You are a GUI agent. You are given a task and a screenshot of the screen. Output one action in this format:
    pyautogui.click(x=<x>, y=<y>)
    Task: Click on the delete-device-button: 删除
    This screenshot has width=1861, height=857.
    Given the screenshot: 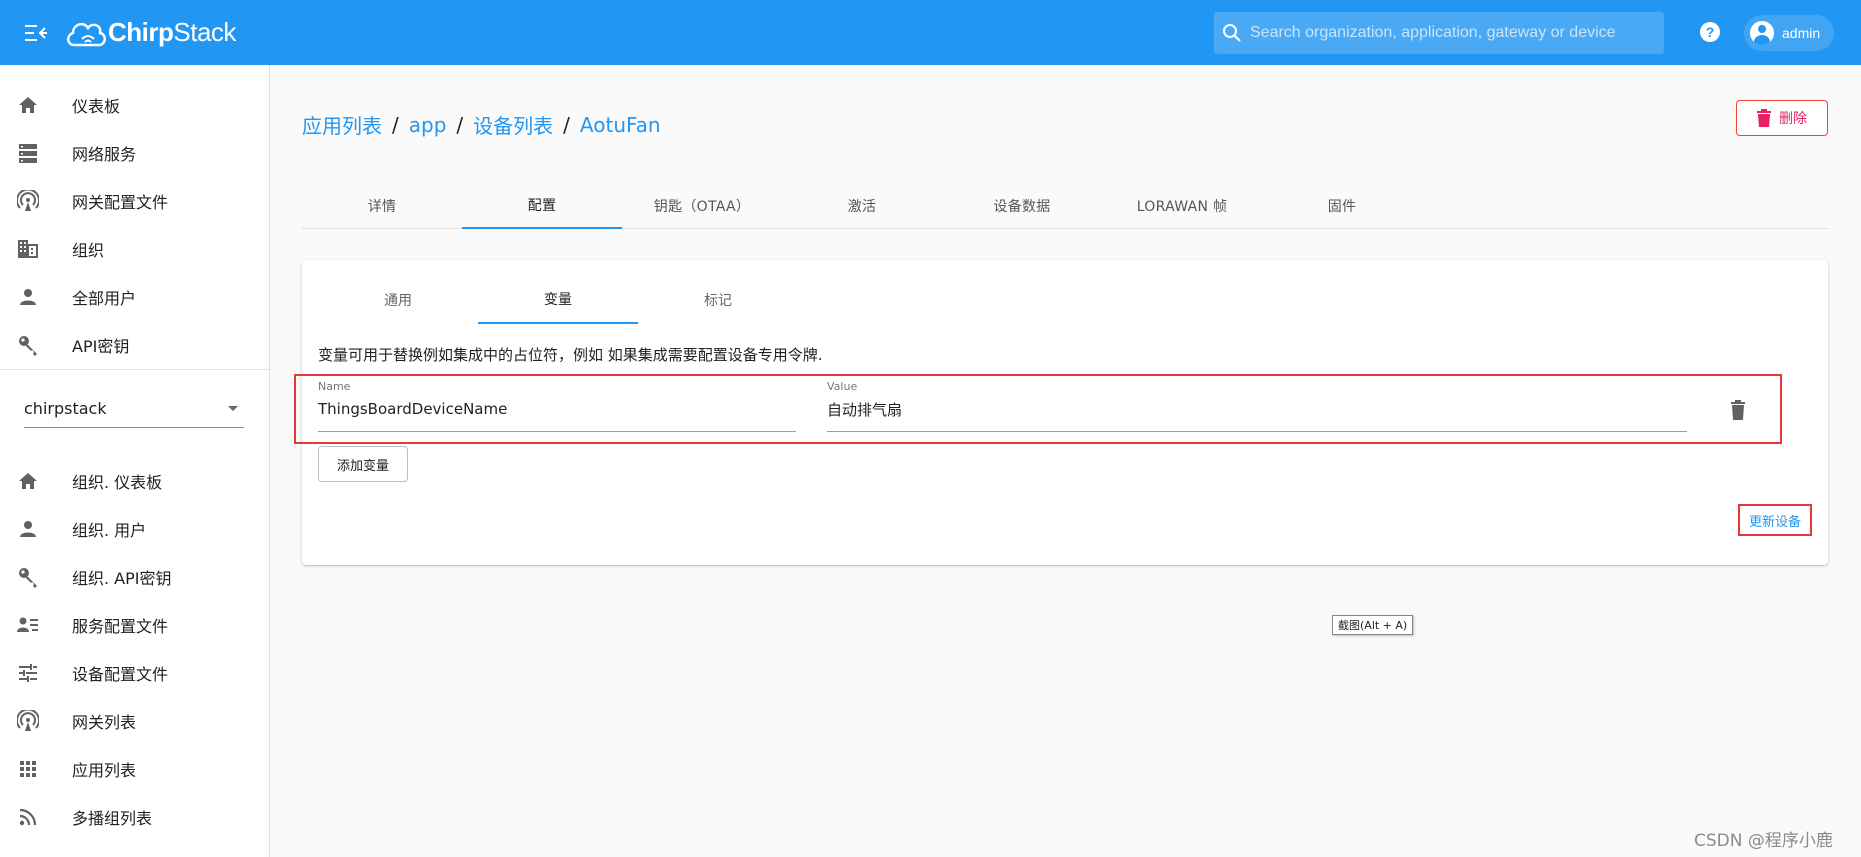 What is the action you would take?
    pyautogui.click(x=1782, y=118)
    